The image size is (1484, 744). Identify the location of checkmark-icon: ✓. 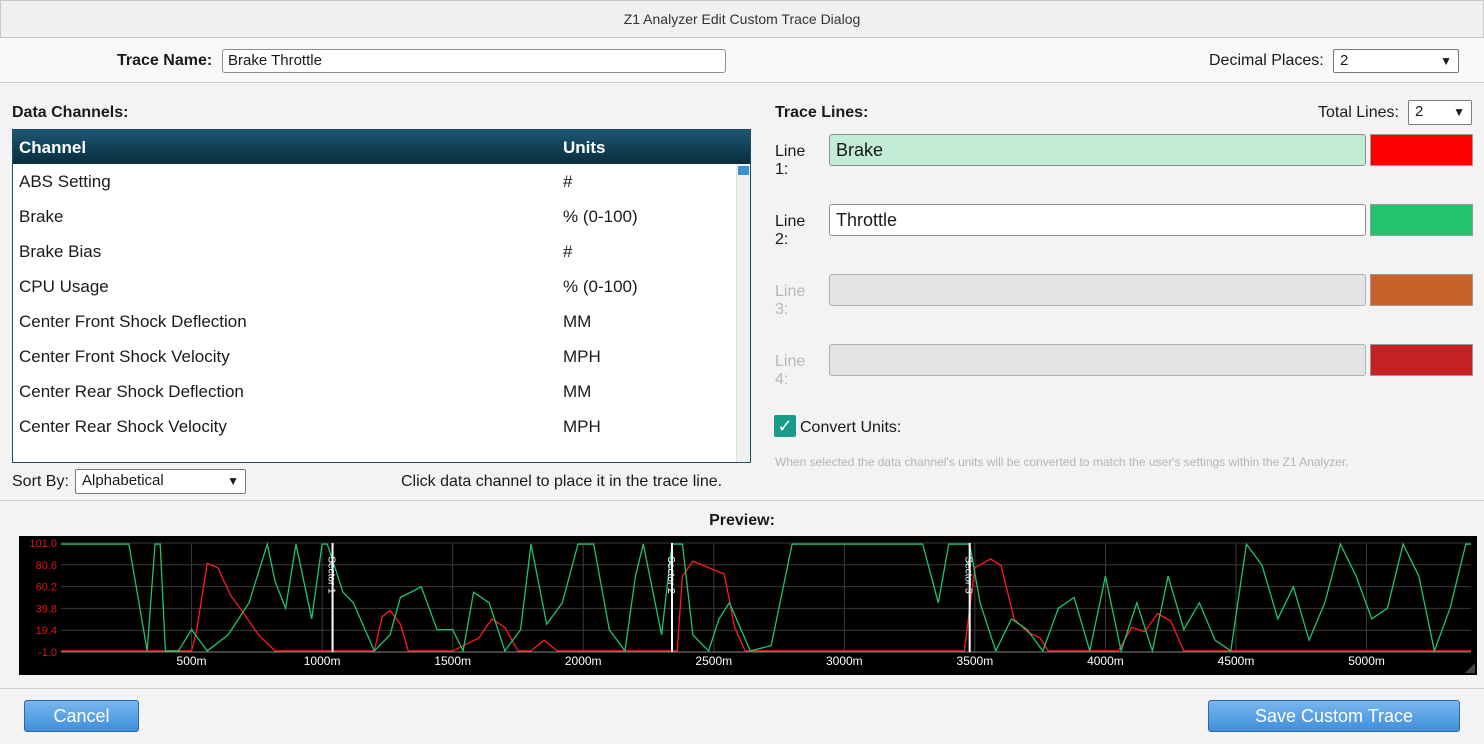
(785, 426).